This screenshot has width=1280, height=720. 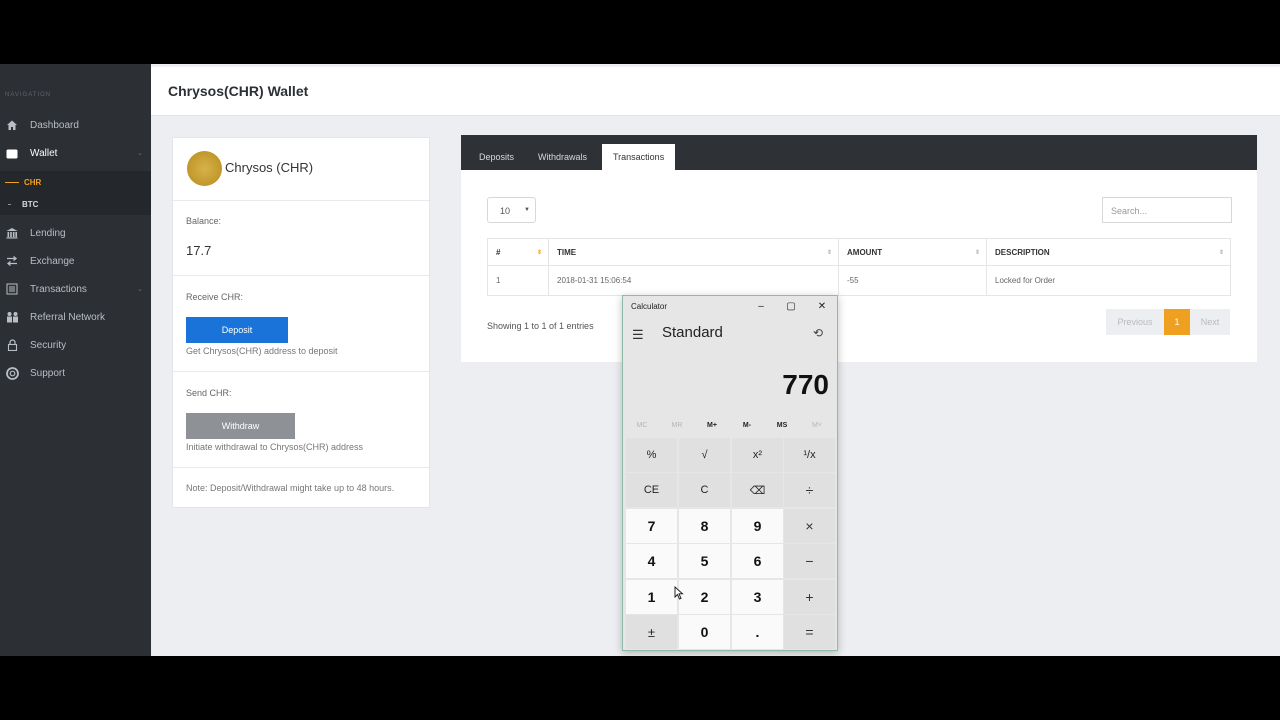 I want to click on sidebar-item-label: Transactions, so click(x=58, y=289).